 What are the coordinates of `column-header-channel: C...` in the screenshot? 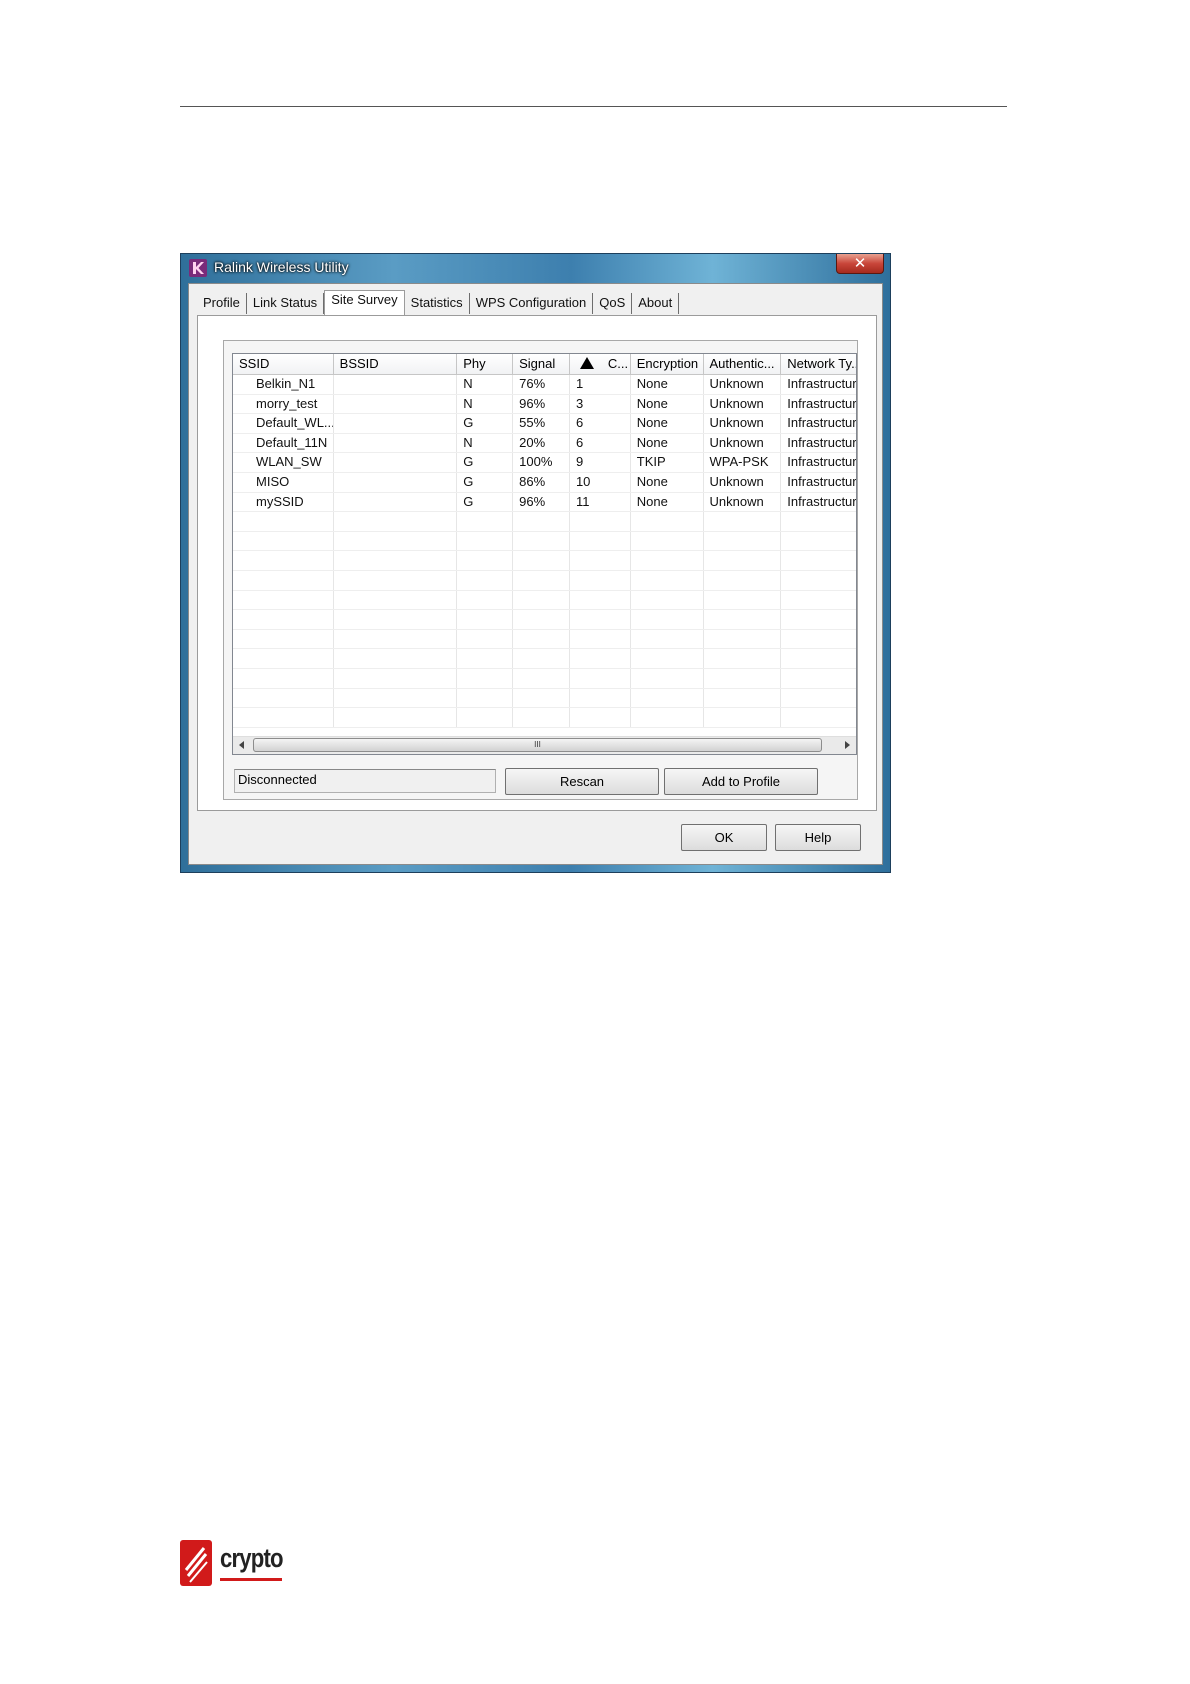 It's located at (600, 364).